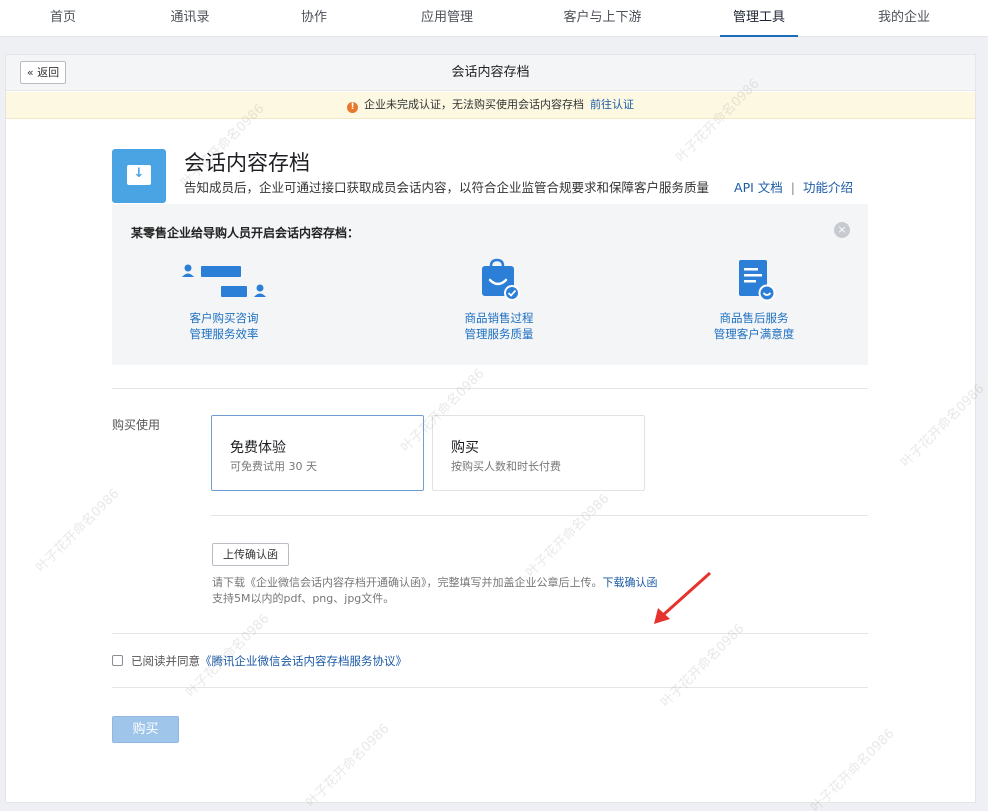 This screenshot has width=988, height=811. What do you see at coordinates (117, 660) in the screenshot?
I see `agreement-checkbox` at bounding box center [117, 660].